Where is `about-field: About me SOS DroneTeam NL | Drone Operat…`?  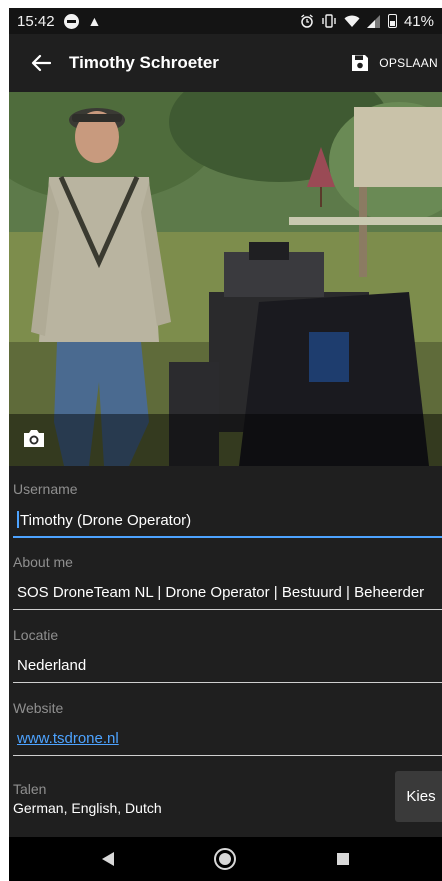
about-field: About me SOS DroneTeam NL | Drone Operat… is located at coordinates (225, 575).